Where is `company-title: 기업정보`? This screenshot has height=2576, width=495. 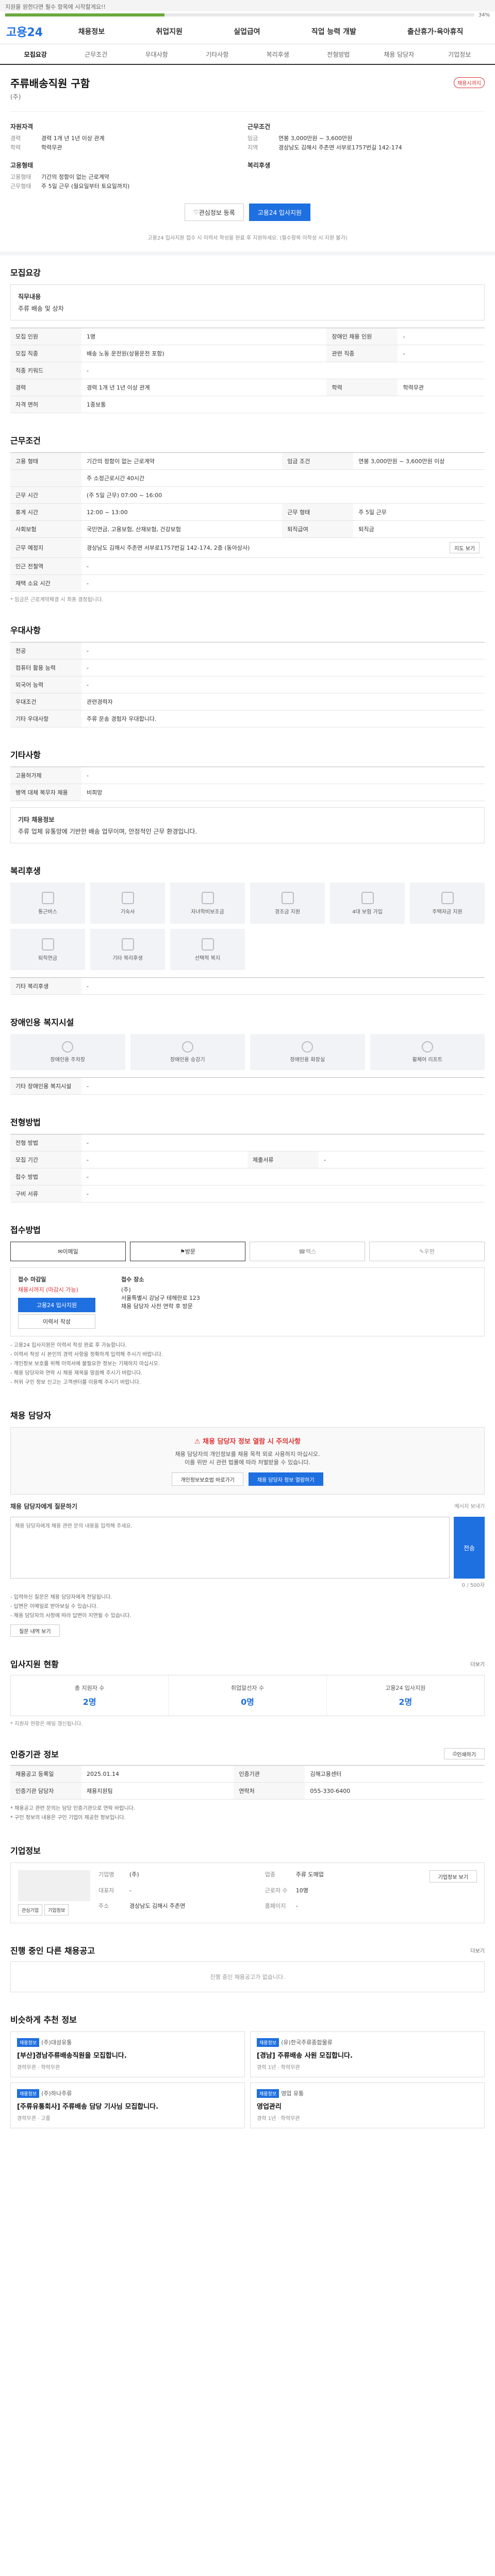
company-title: 기업정보 is located at coordinates (25, 1851).